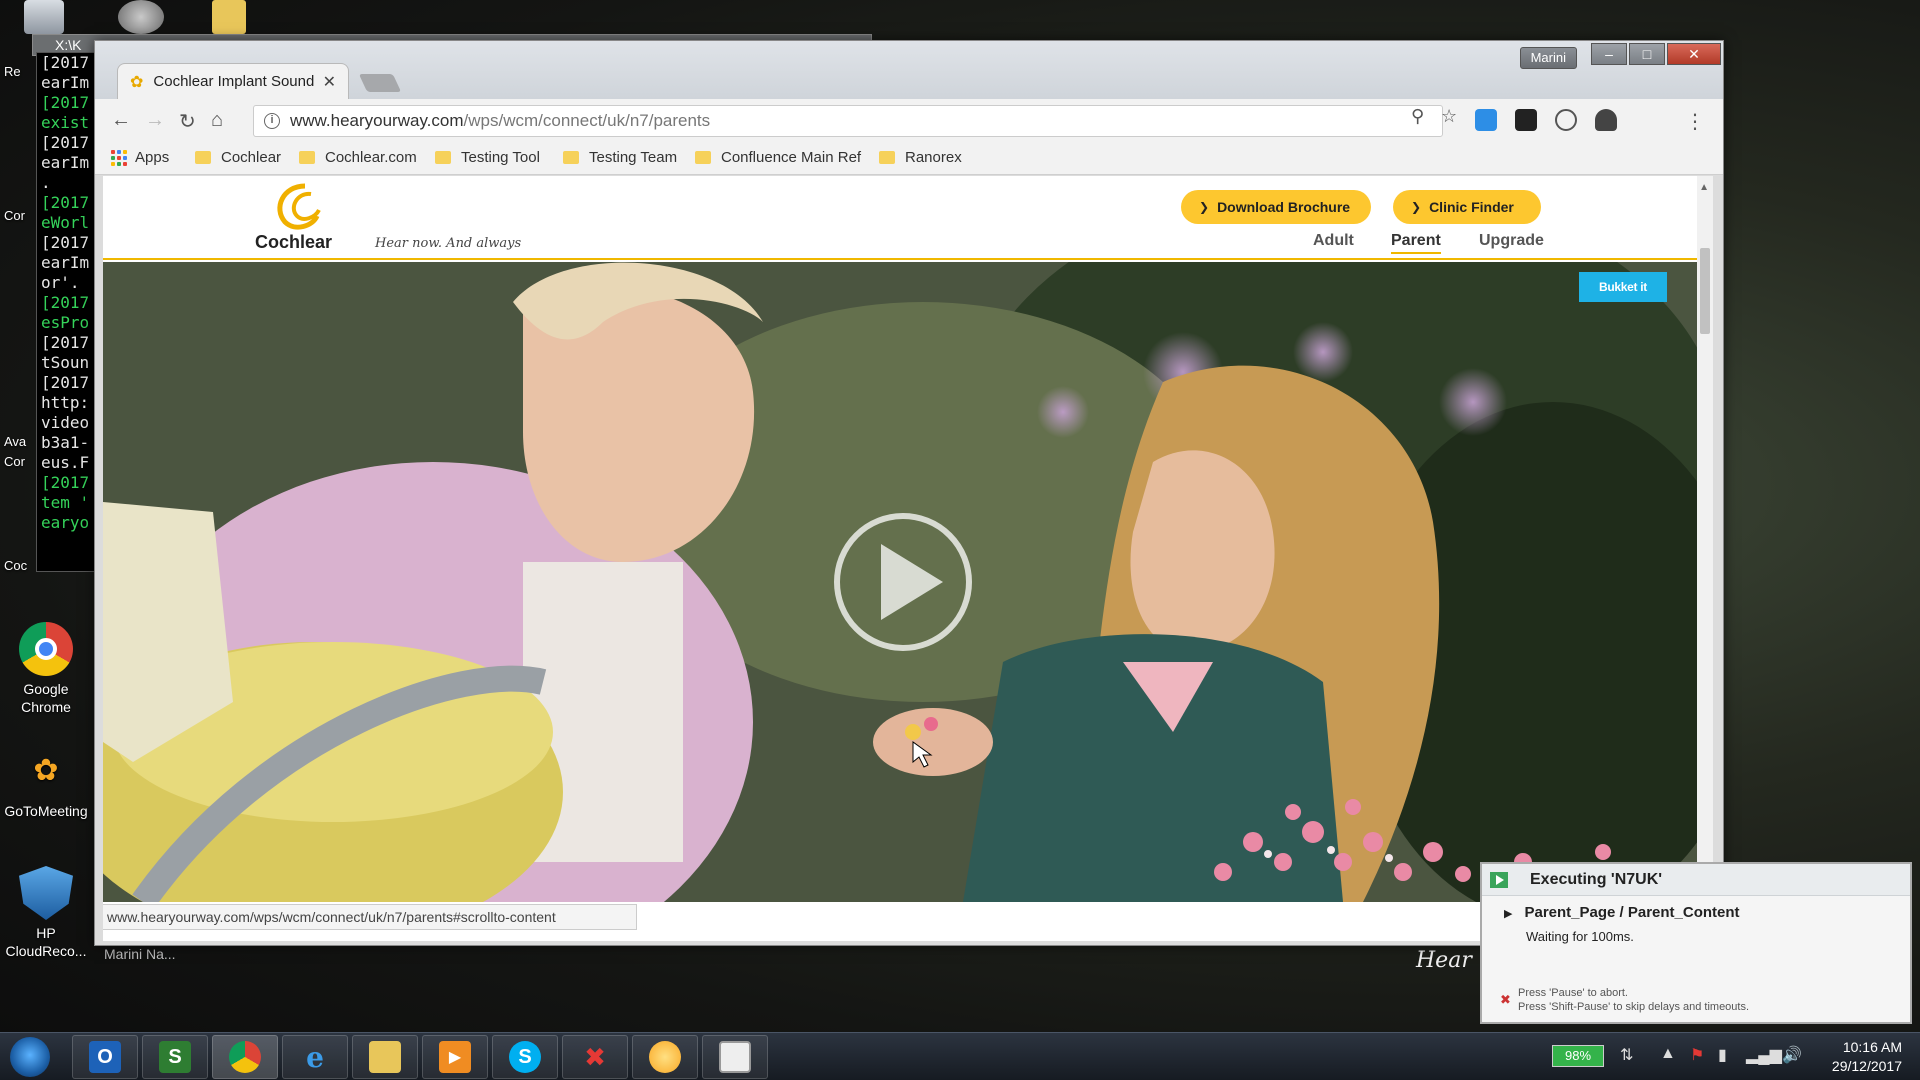 This screenshot has width=1920, height=1080. What do you see at coordinates (595, 1057) in the screenshot?
I see `taskbar-tools: ✖` at bounding box center [595, 1057].